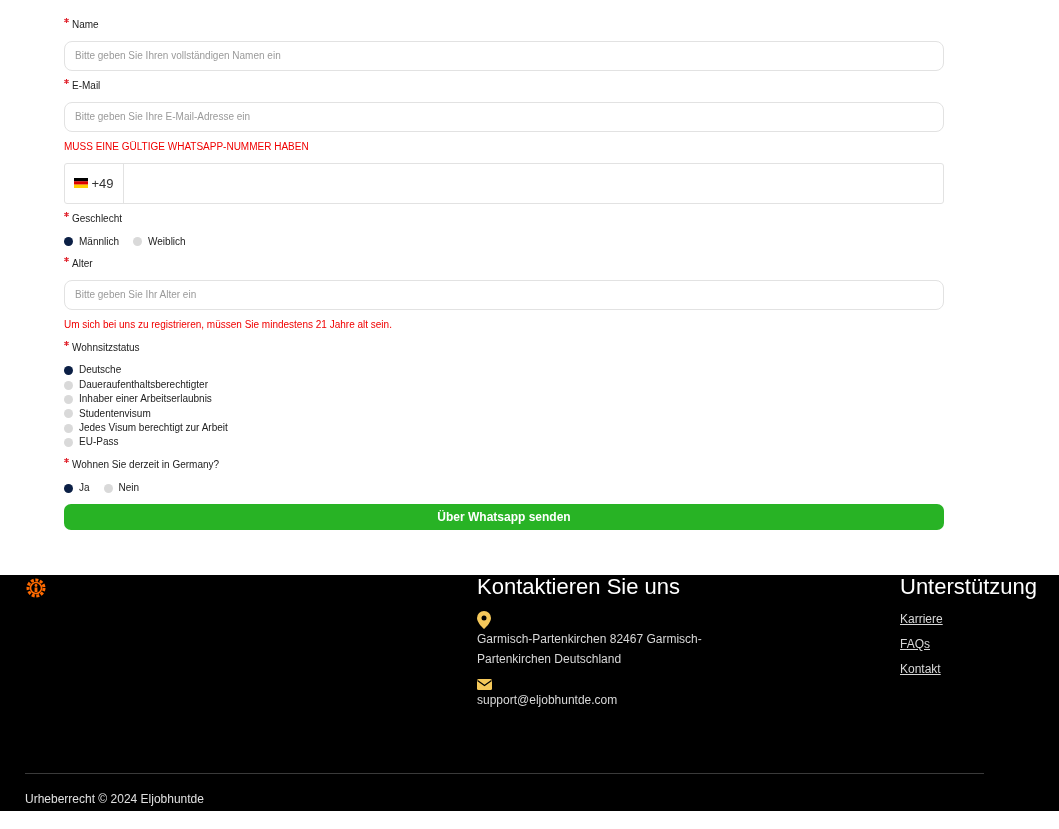  Describe the element at coordinates (920, 669) in the screenshot. I see `footer-link: Kontakt` at that location.